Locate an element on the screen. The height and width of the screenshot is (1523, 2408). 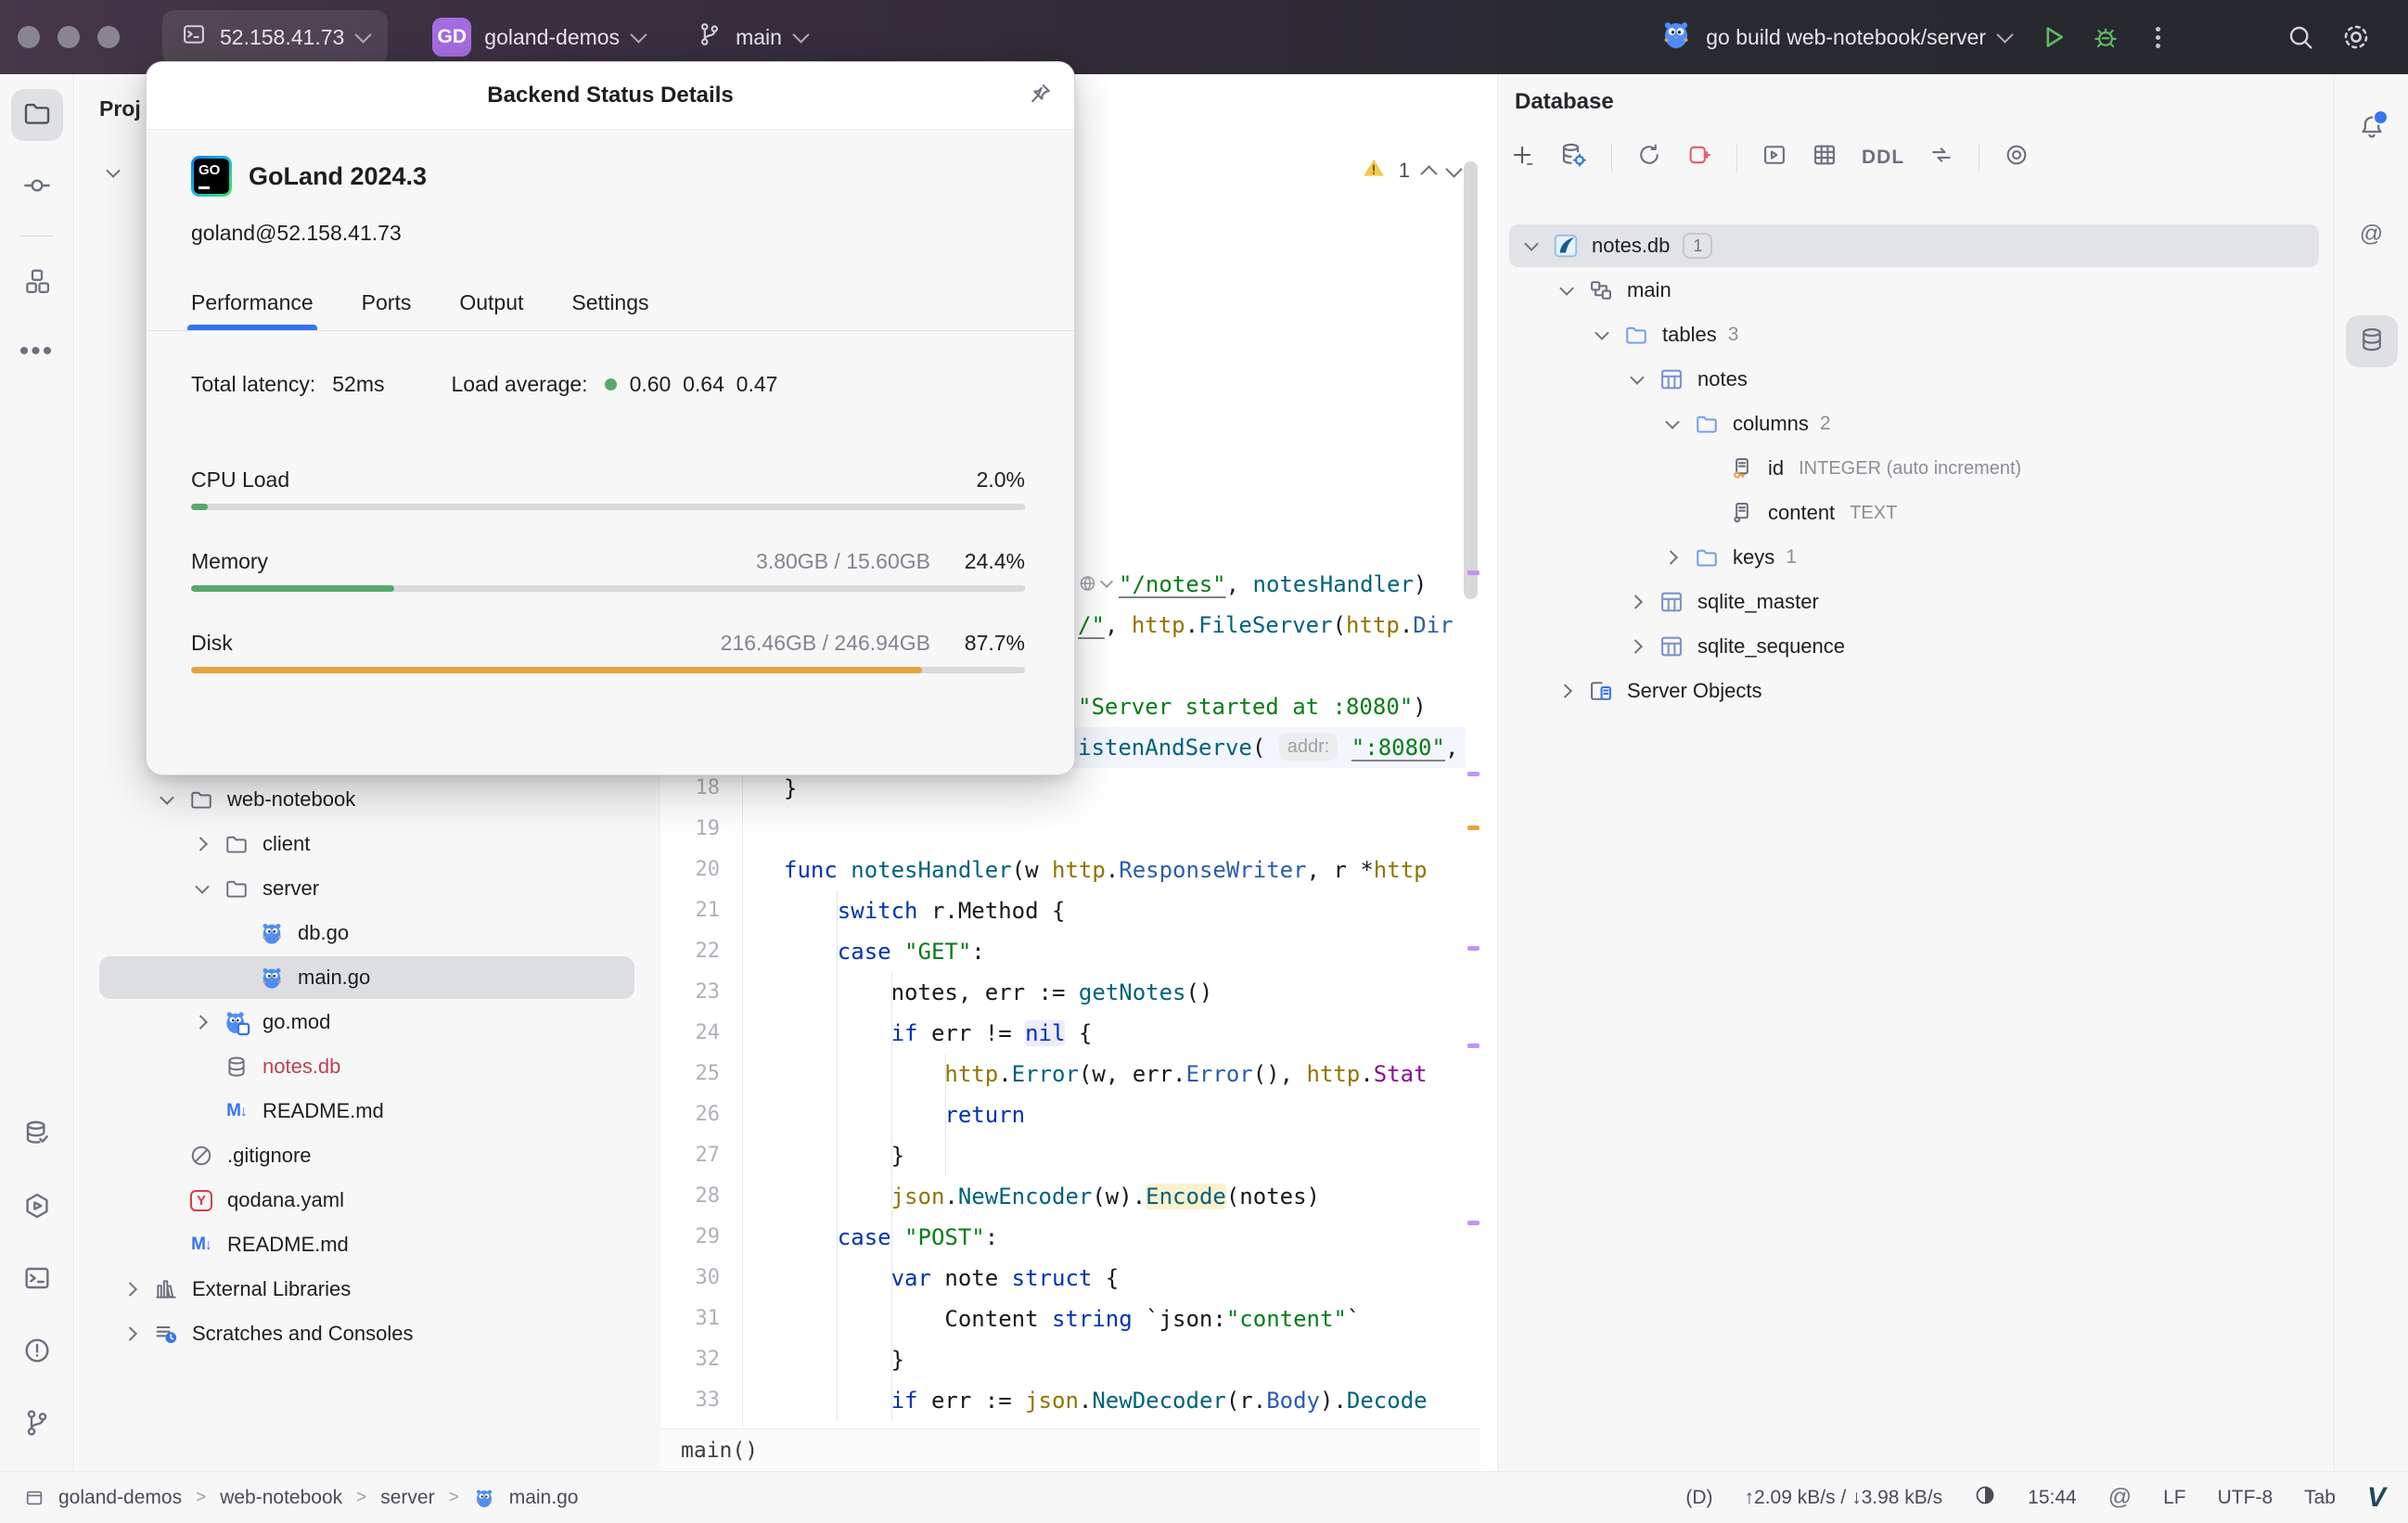
search-everywhere-button is located at coordinates (2300, 37).